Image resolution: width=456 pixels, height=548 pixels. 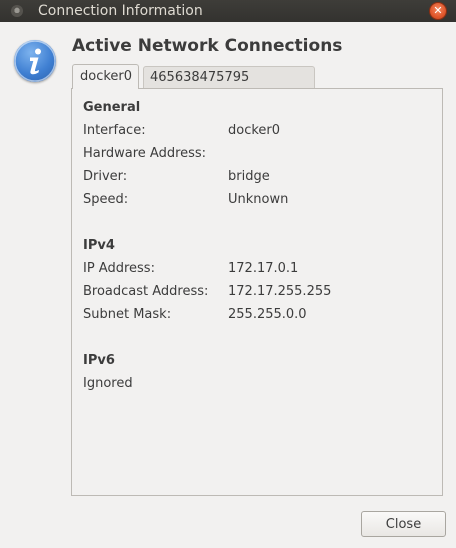 I want to click on page-title: Active Network Connections, so click(x=207, y=46).